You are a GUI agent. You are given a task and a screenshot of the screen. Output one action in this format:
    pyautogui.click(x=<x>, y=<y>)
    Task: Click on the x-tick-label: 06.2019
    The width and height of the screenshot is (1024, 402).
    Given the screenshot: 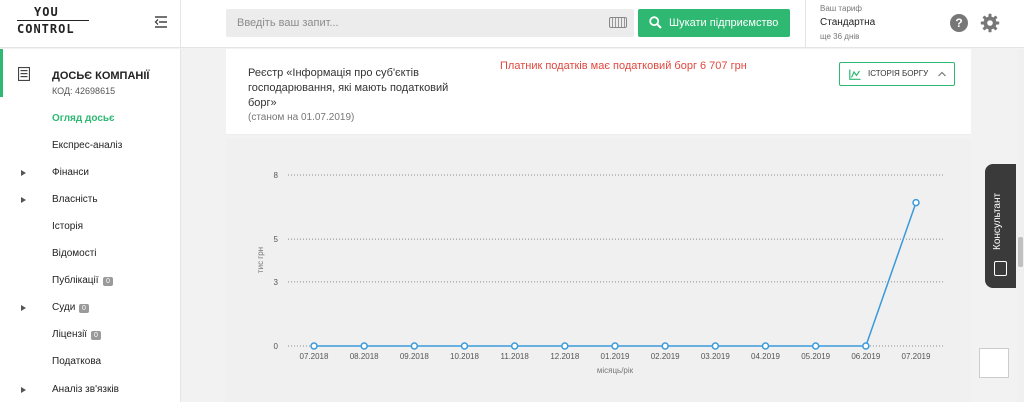 What is the action you would take?
    pyautogui.click(x=865, y=356)
    